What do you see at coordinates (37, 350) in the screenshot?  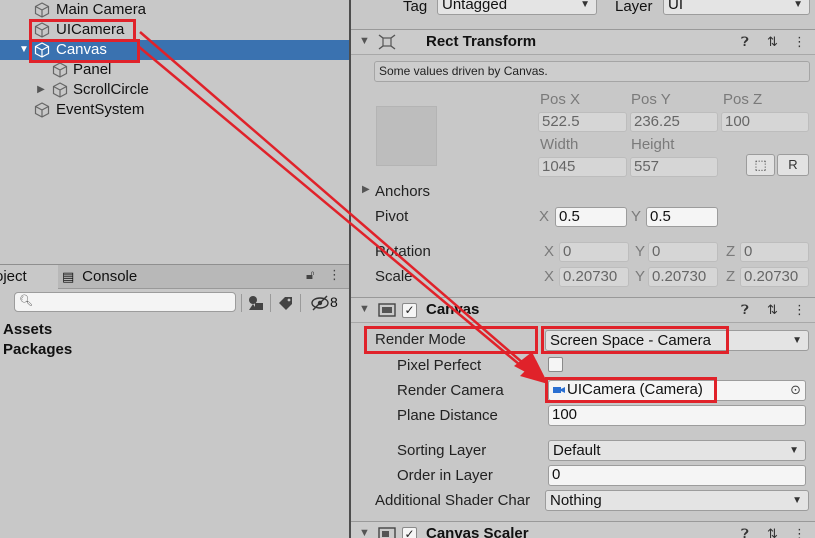 I see `project-item-packages: Packages` at bounding box center [37, 350].